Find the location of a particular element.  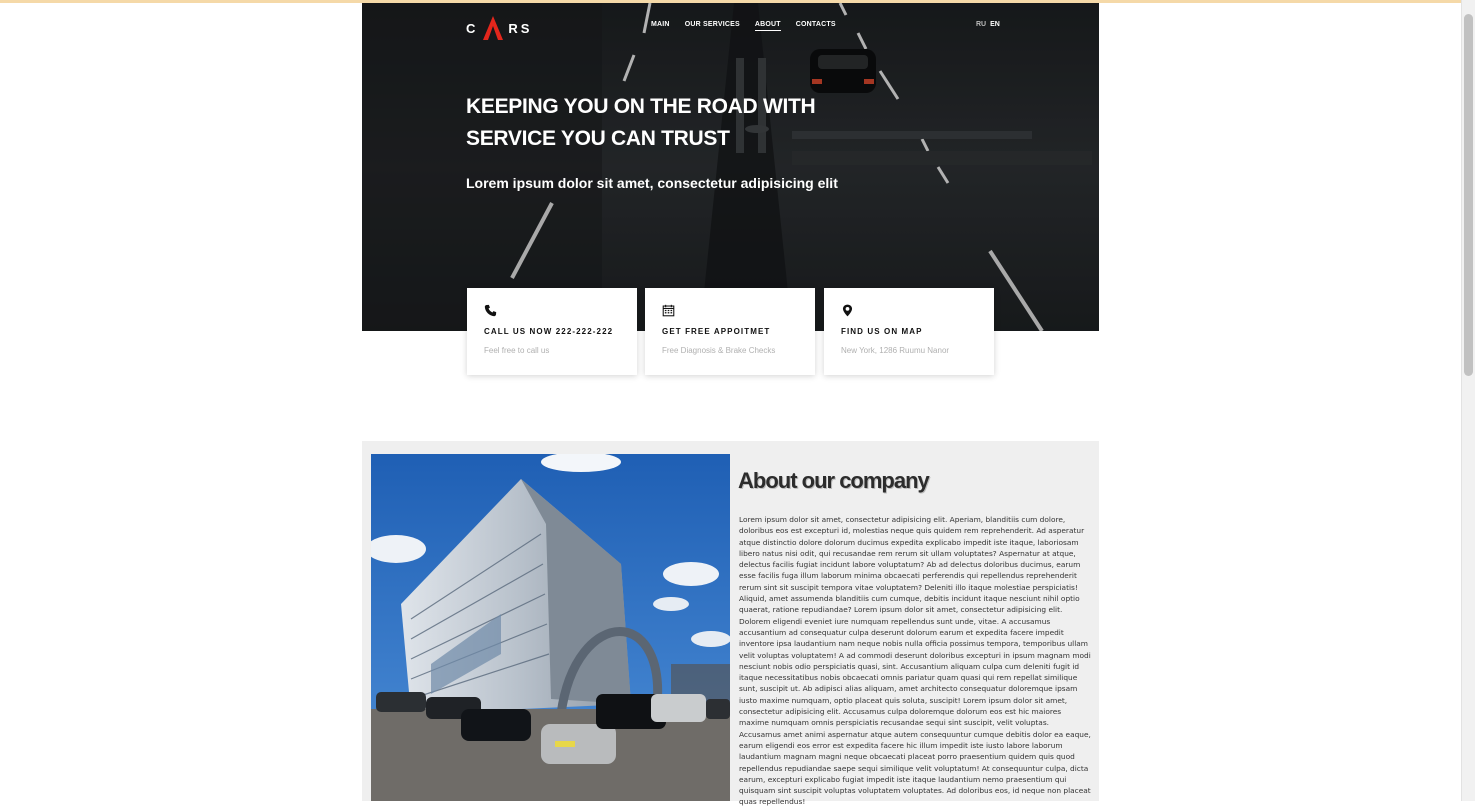

phone-icon is located at coordinates (490, 310).